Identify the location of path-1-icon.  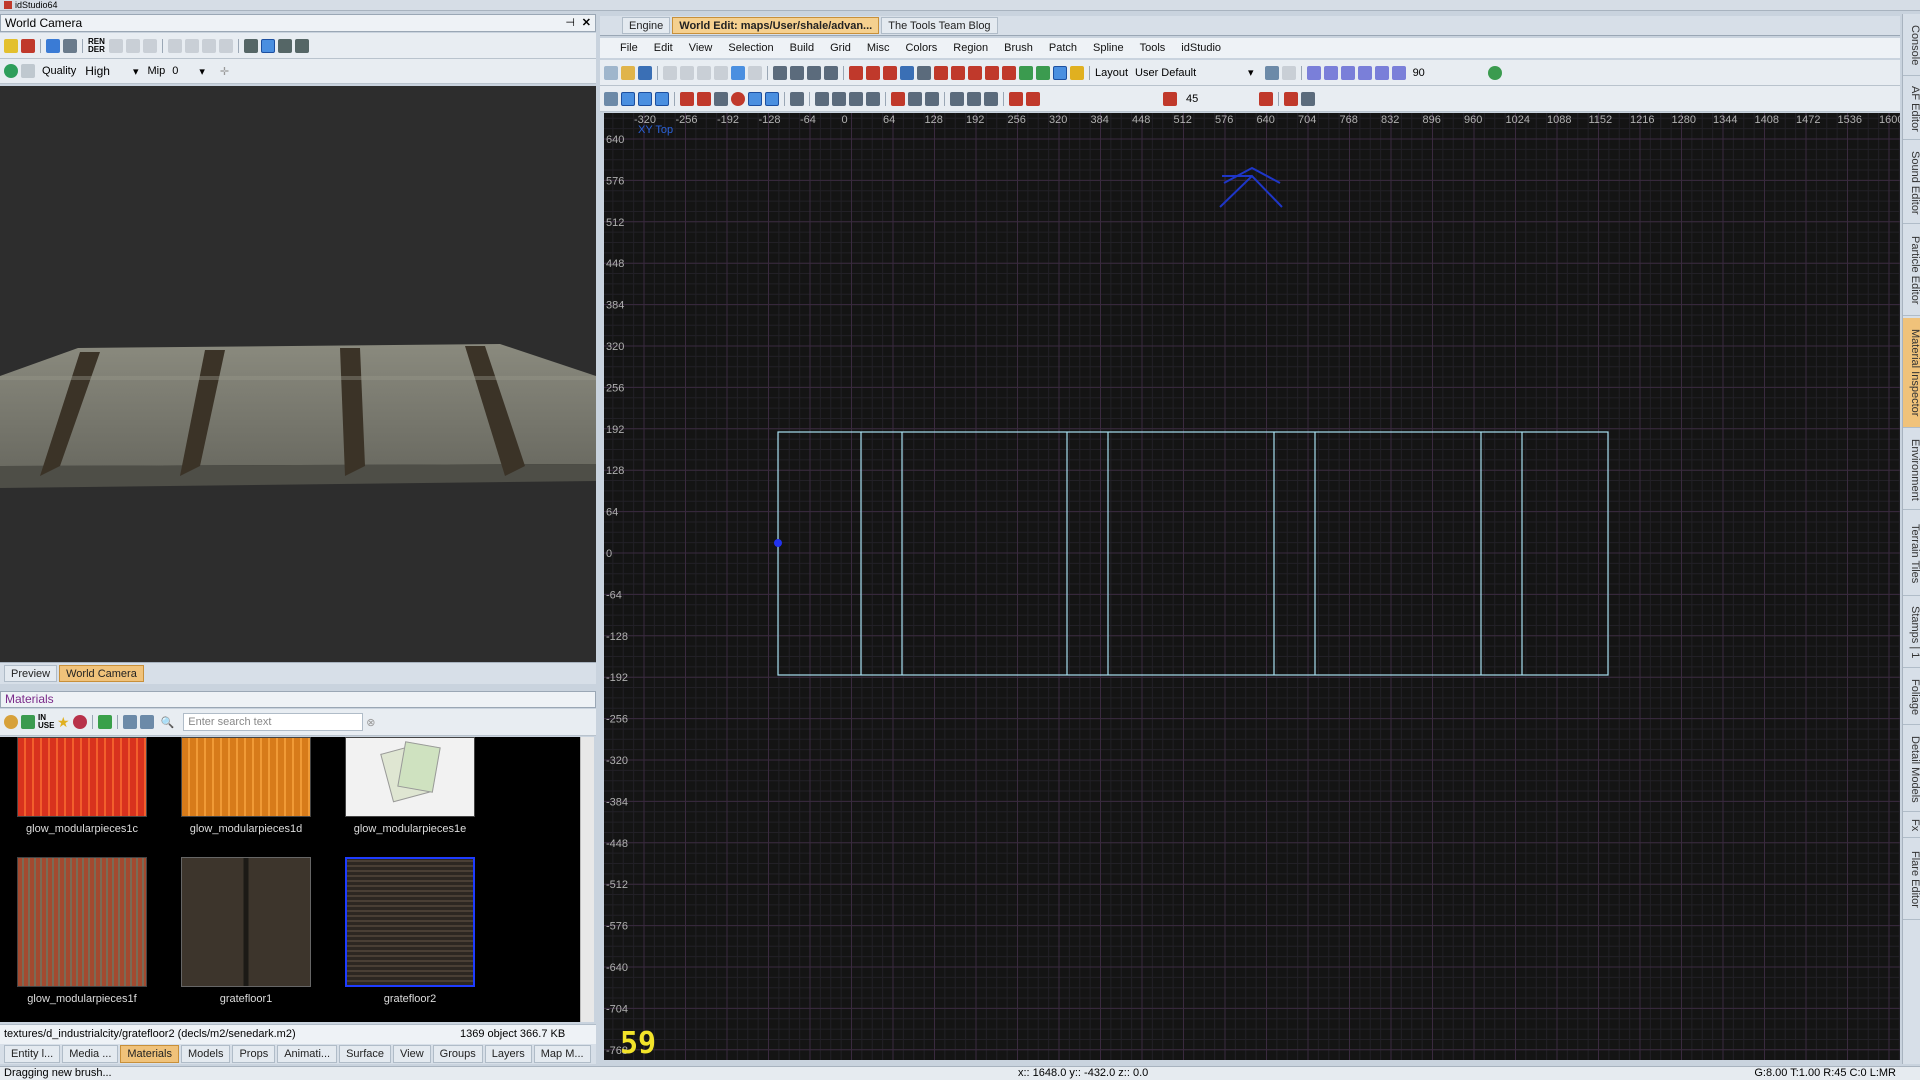
(822, 98).